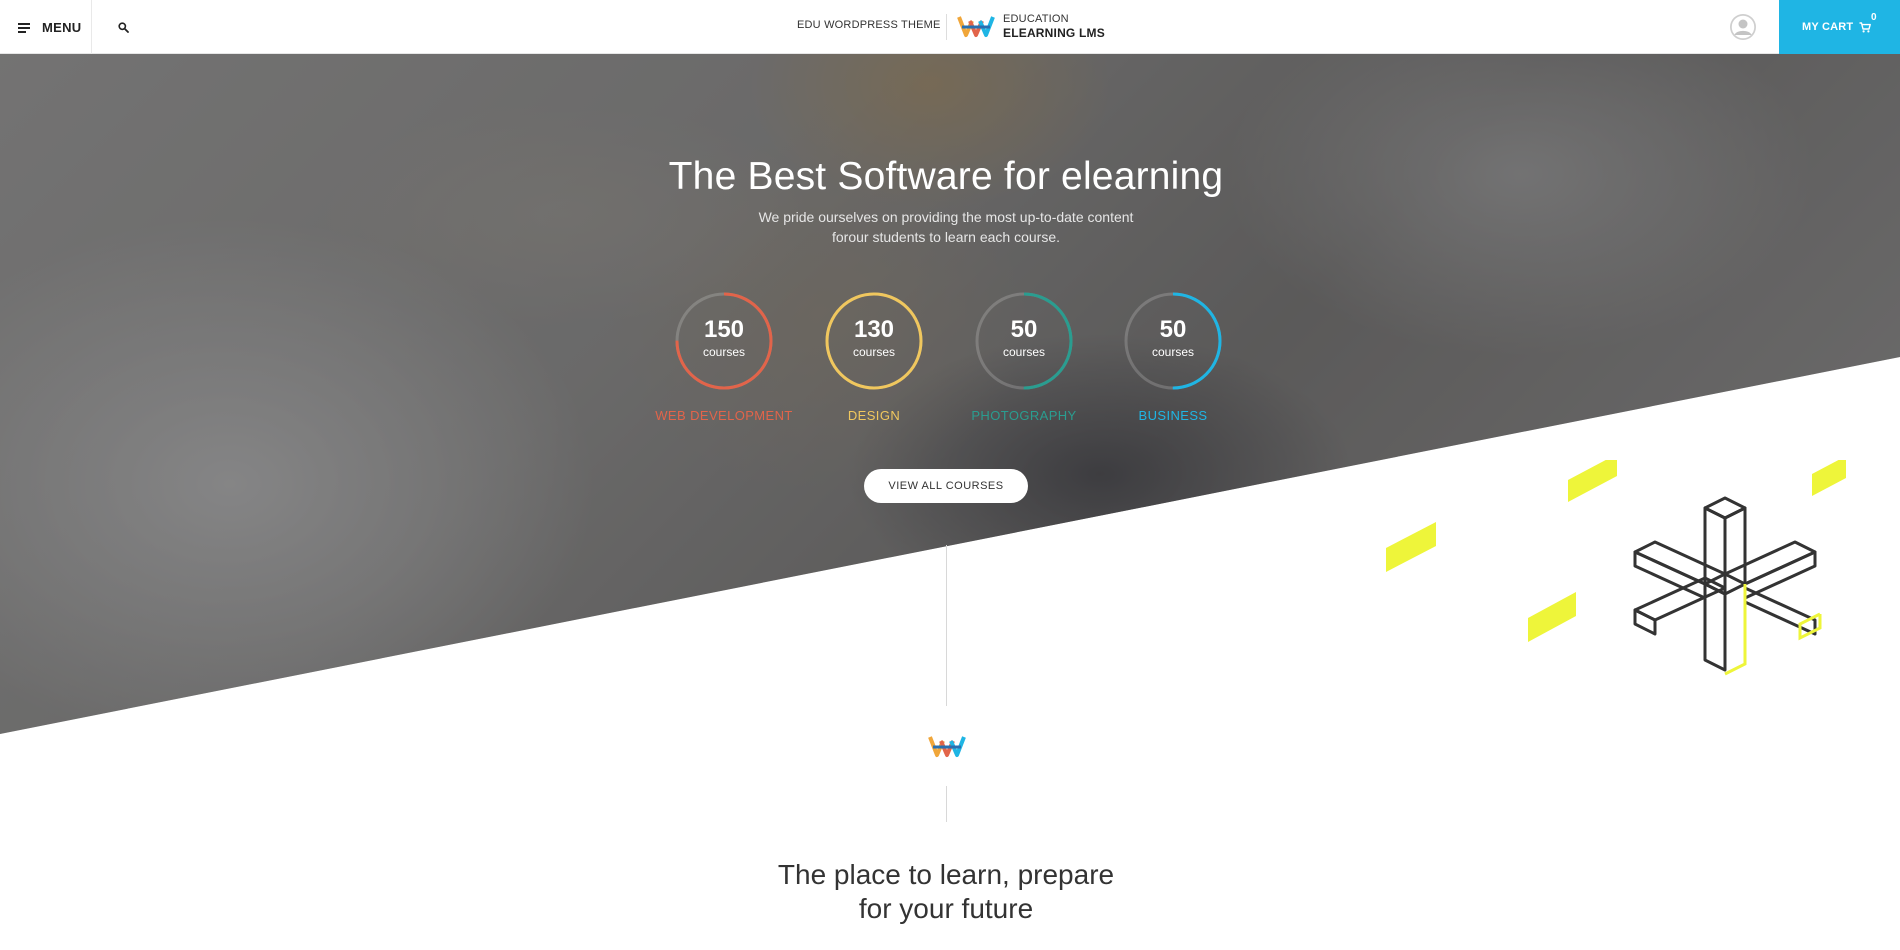 This screenshot has height=950, width=1900. I want to click on header-tagline: EDU WORDPRESS THEME, so click(869, 25).